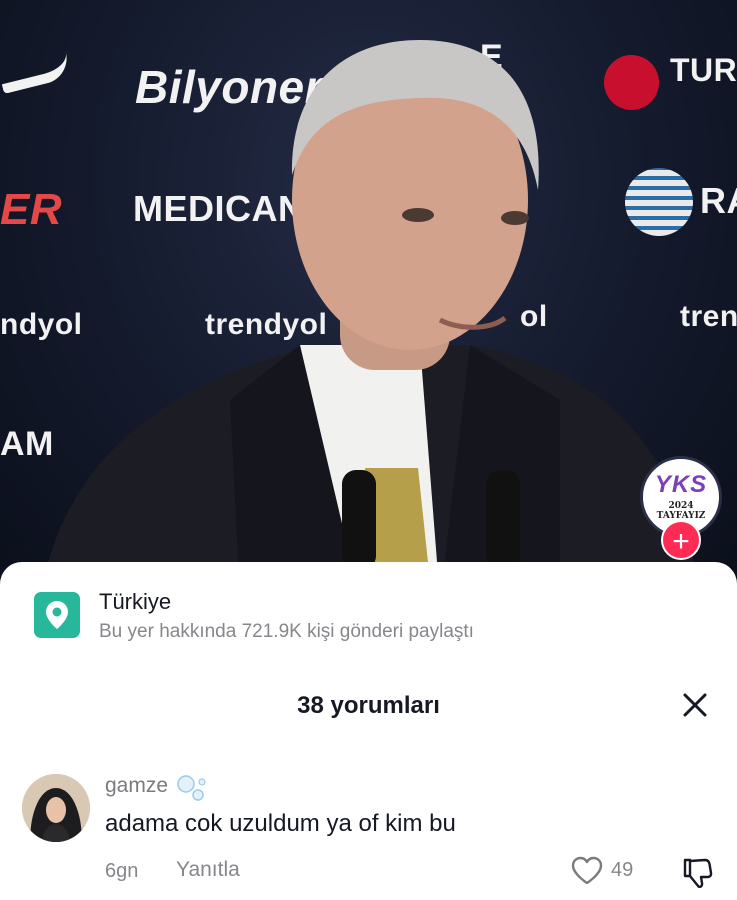  I want to click on comments-count-title: 38 yorumları, so click(368, 705).